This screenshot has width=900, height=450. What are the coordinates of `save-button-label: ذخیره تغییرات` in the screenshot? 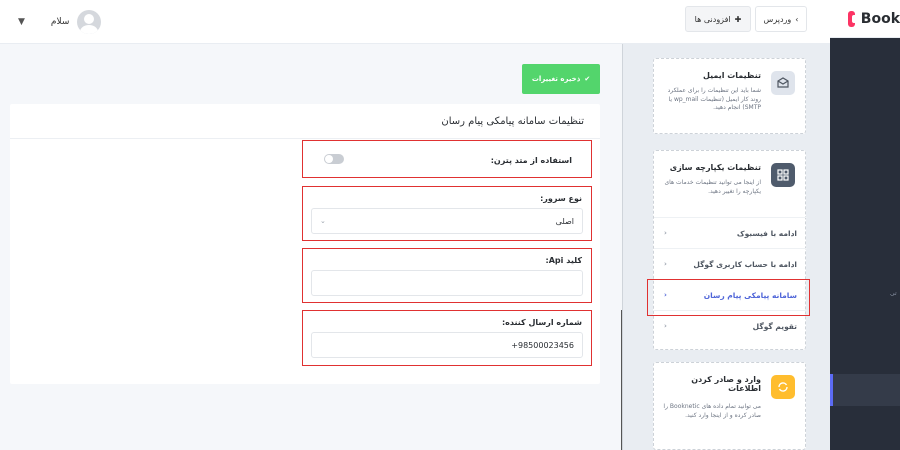 It's located at (556, 79).